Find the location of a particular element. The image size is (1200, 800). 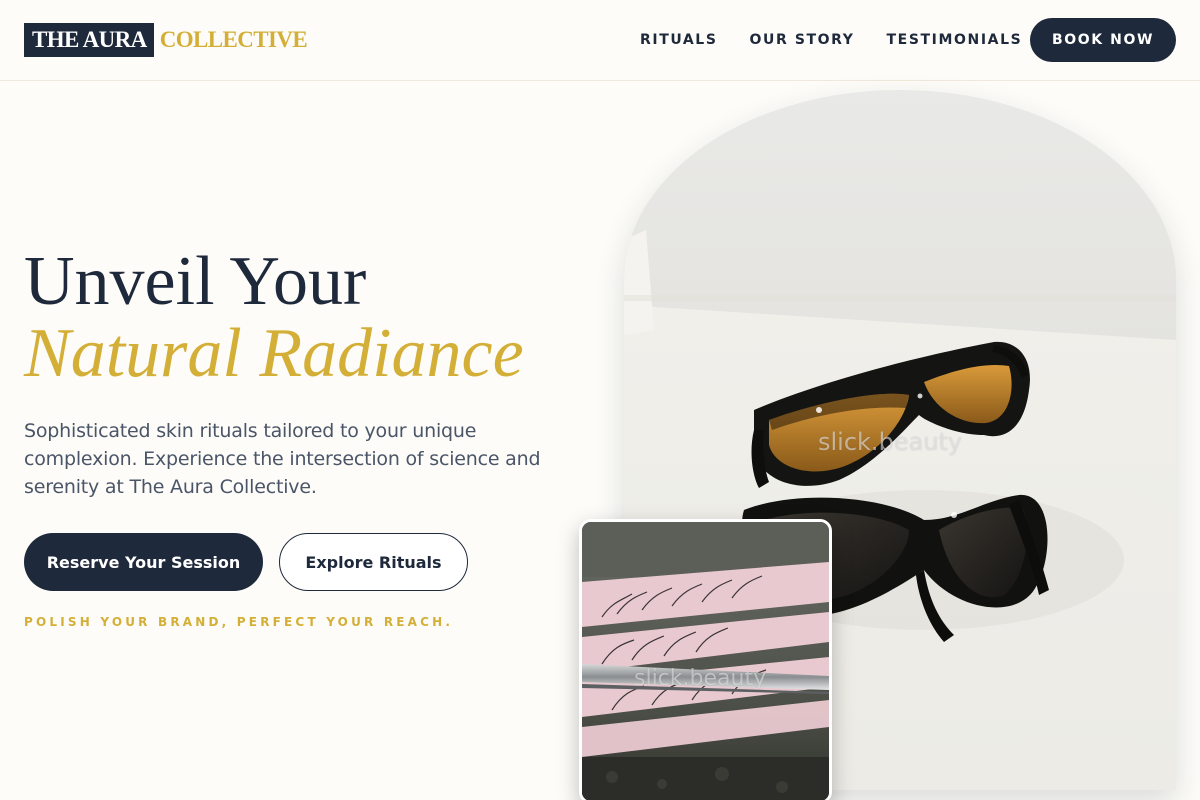

headline-line-2: Natural Radiance is located at coordinates (274, 353).